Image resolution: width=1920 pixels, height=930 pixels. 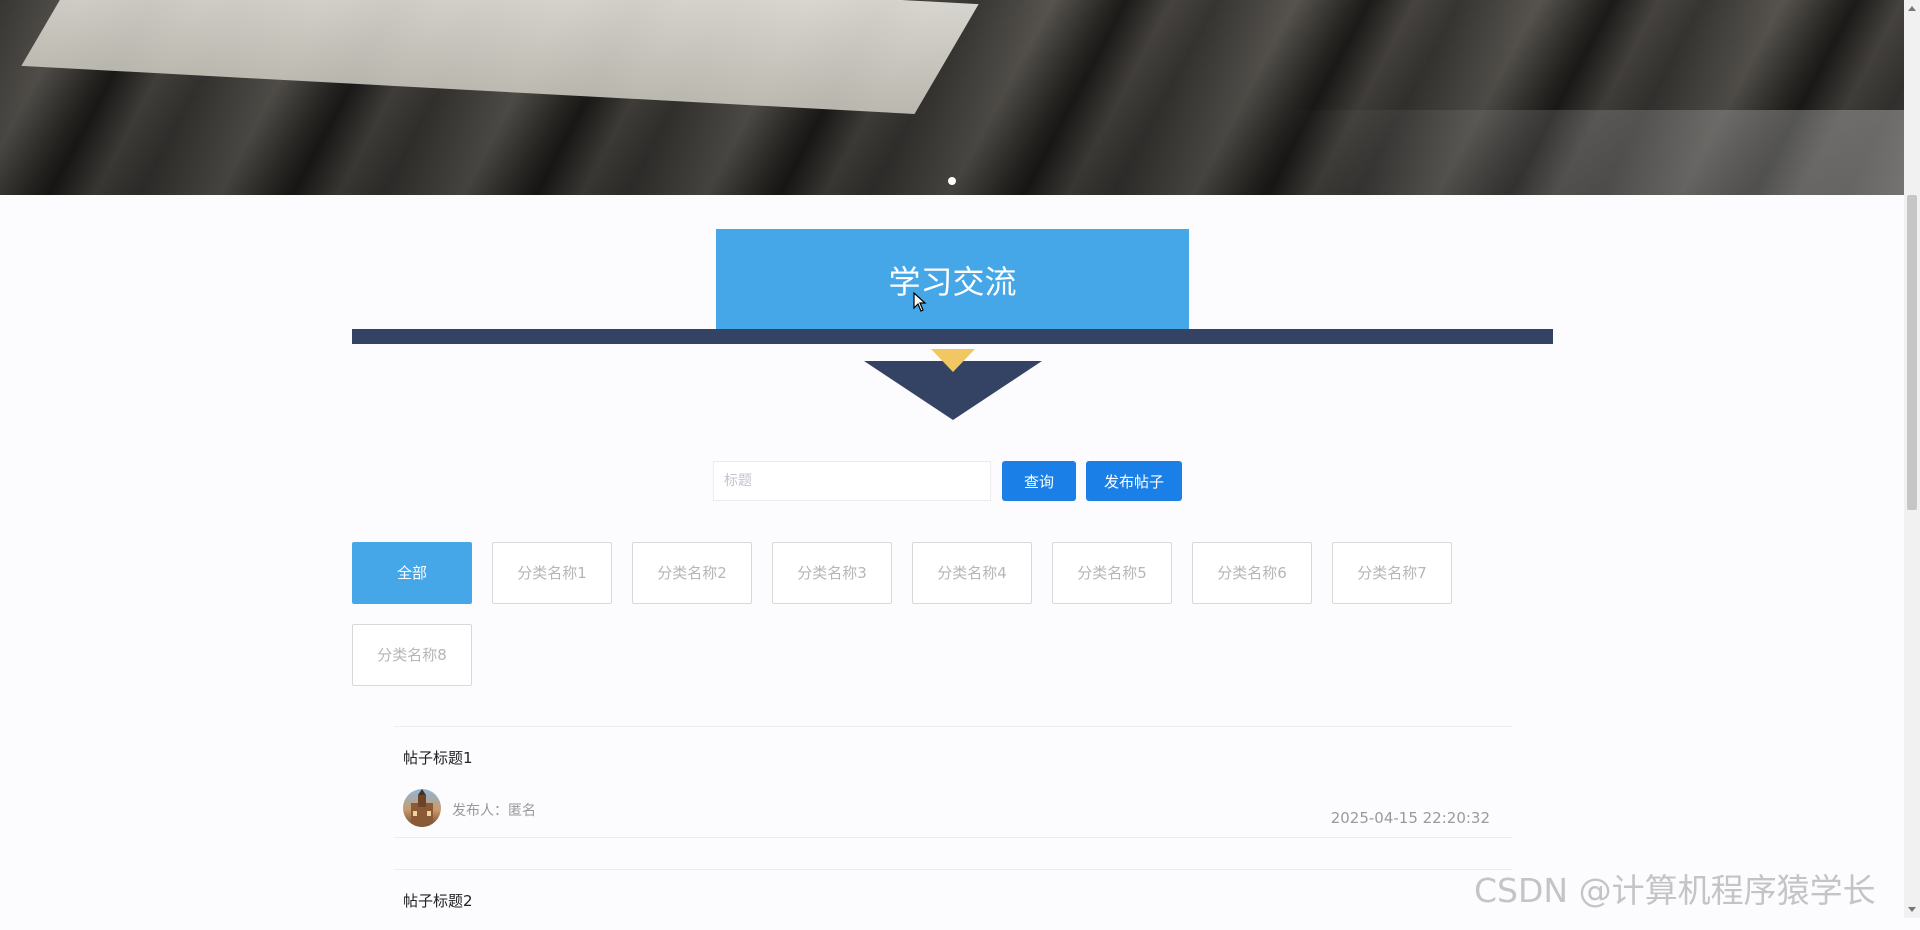 What do you see at coordinates (953, 782) in the screenshot?
I see `post-list-item: 帖子标题1 发布人：匿名 2025-04-15 22:20:32` at bounding box center [953, 782].